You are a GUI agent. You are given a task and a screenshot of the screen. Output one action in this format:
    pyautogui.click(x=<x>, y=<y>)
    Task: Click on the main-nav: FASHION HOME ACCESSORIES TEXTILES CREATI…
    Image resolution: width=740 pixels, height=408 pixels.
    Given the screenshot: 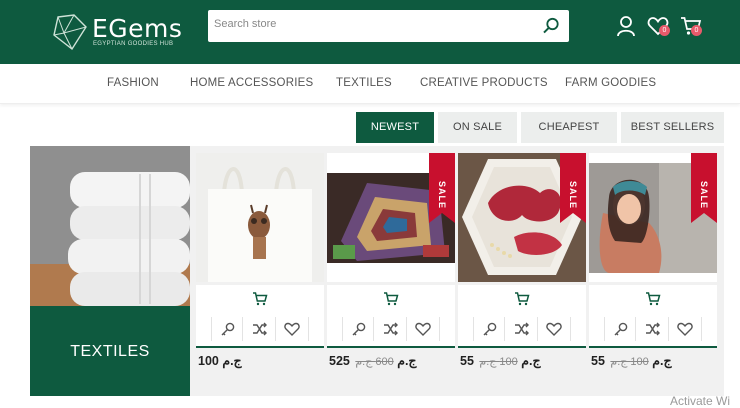 What is the action you would take?
    pyautogui.click(x=370, y=84)
    